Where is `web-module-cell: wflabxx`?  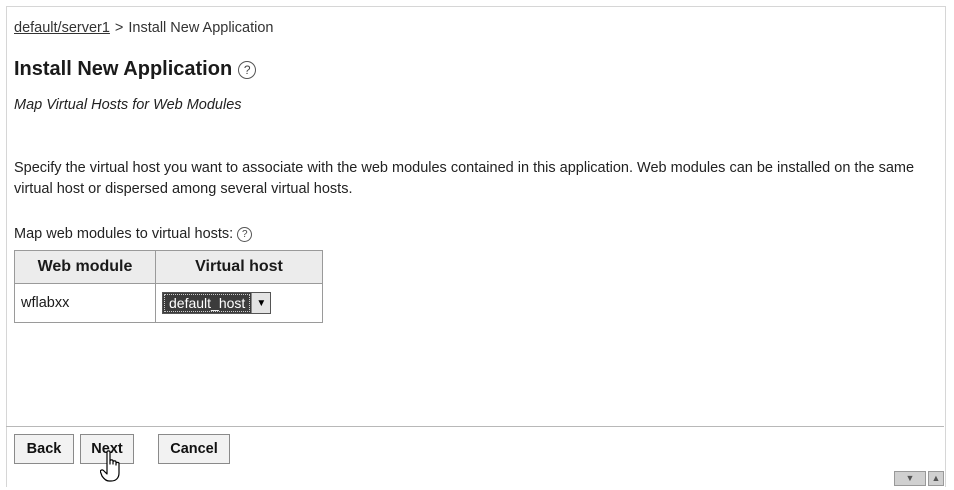 web-module-cell: wflabxx is located at coordinates (85, 303).